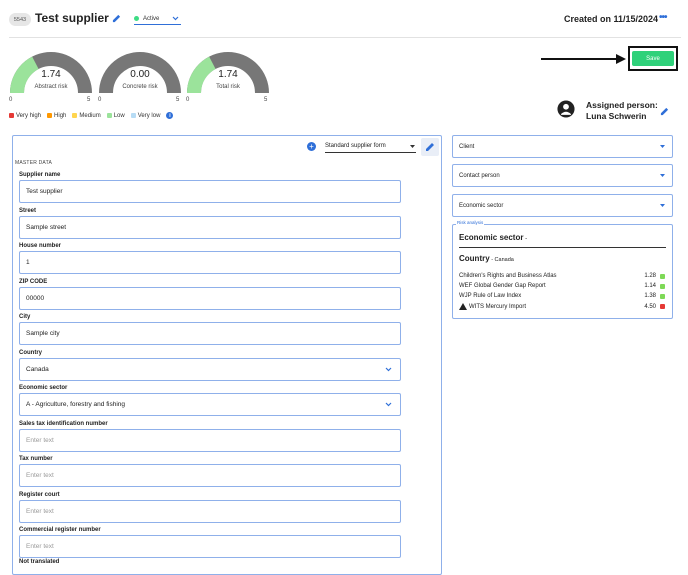 Image resolution: width=688 pixels, height=575 pixels. Describe the element at coordinates (60, 530) in the screenshot. I see `field-label: Commercial register number` at that location.